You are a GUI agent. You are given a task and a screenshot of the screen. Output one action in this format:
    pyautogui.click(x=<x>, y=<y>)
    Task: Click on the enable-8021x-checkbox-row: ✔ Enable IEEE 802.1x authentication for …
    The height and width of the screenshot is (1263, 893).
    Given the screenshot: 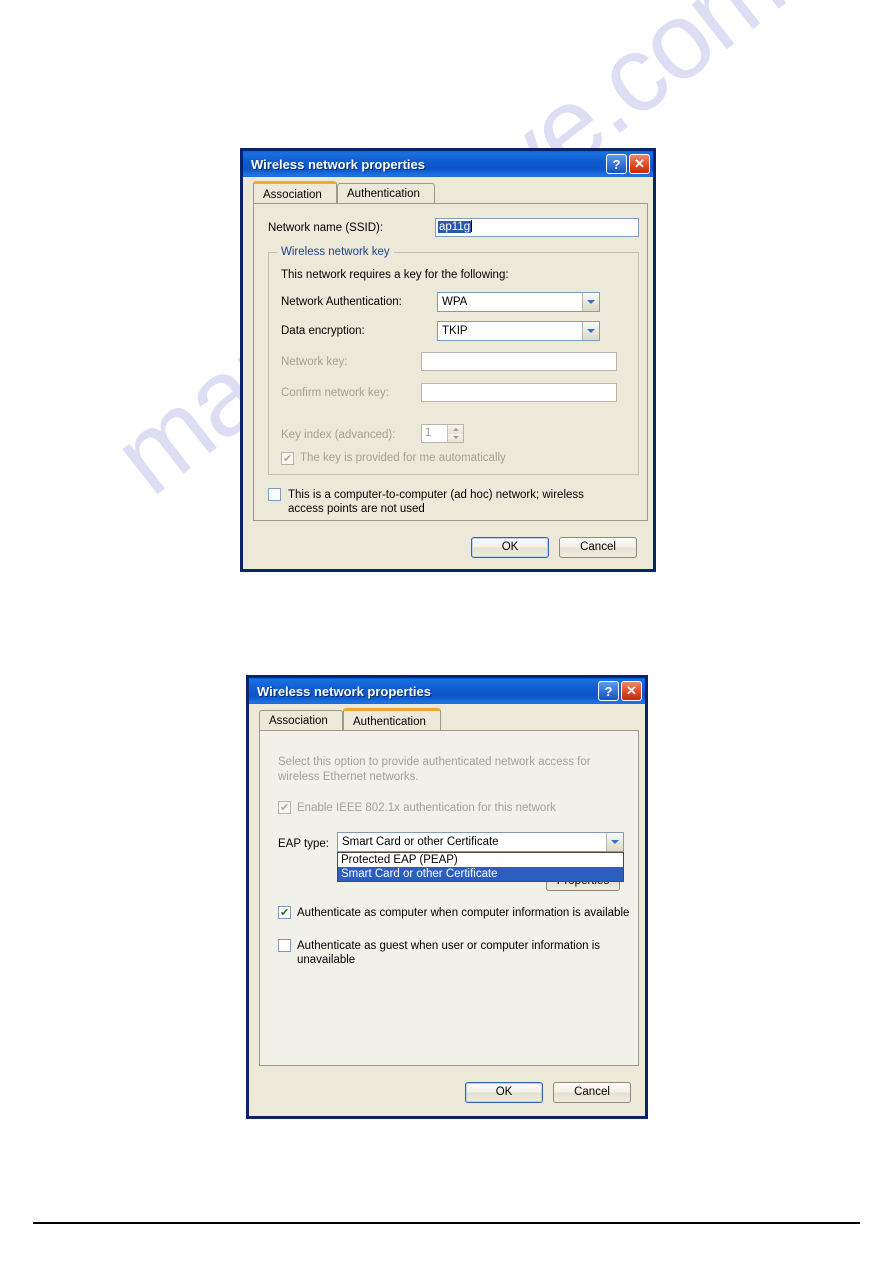 What is the action you would take?
    pyautogui.click(x=417, y=807)
    